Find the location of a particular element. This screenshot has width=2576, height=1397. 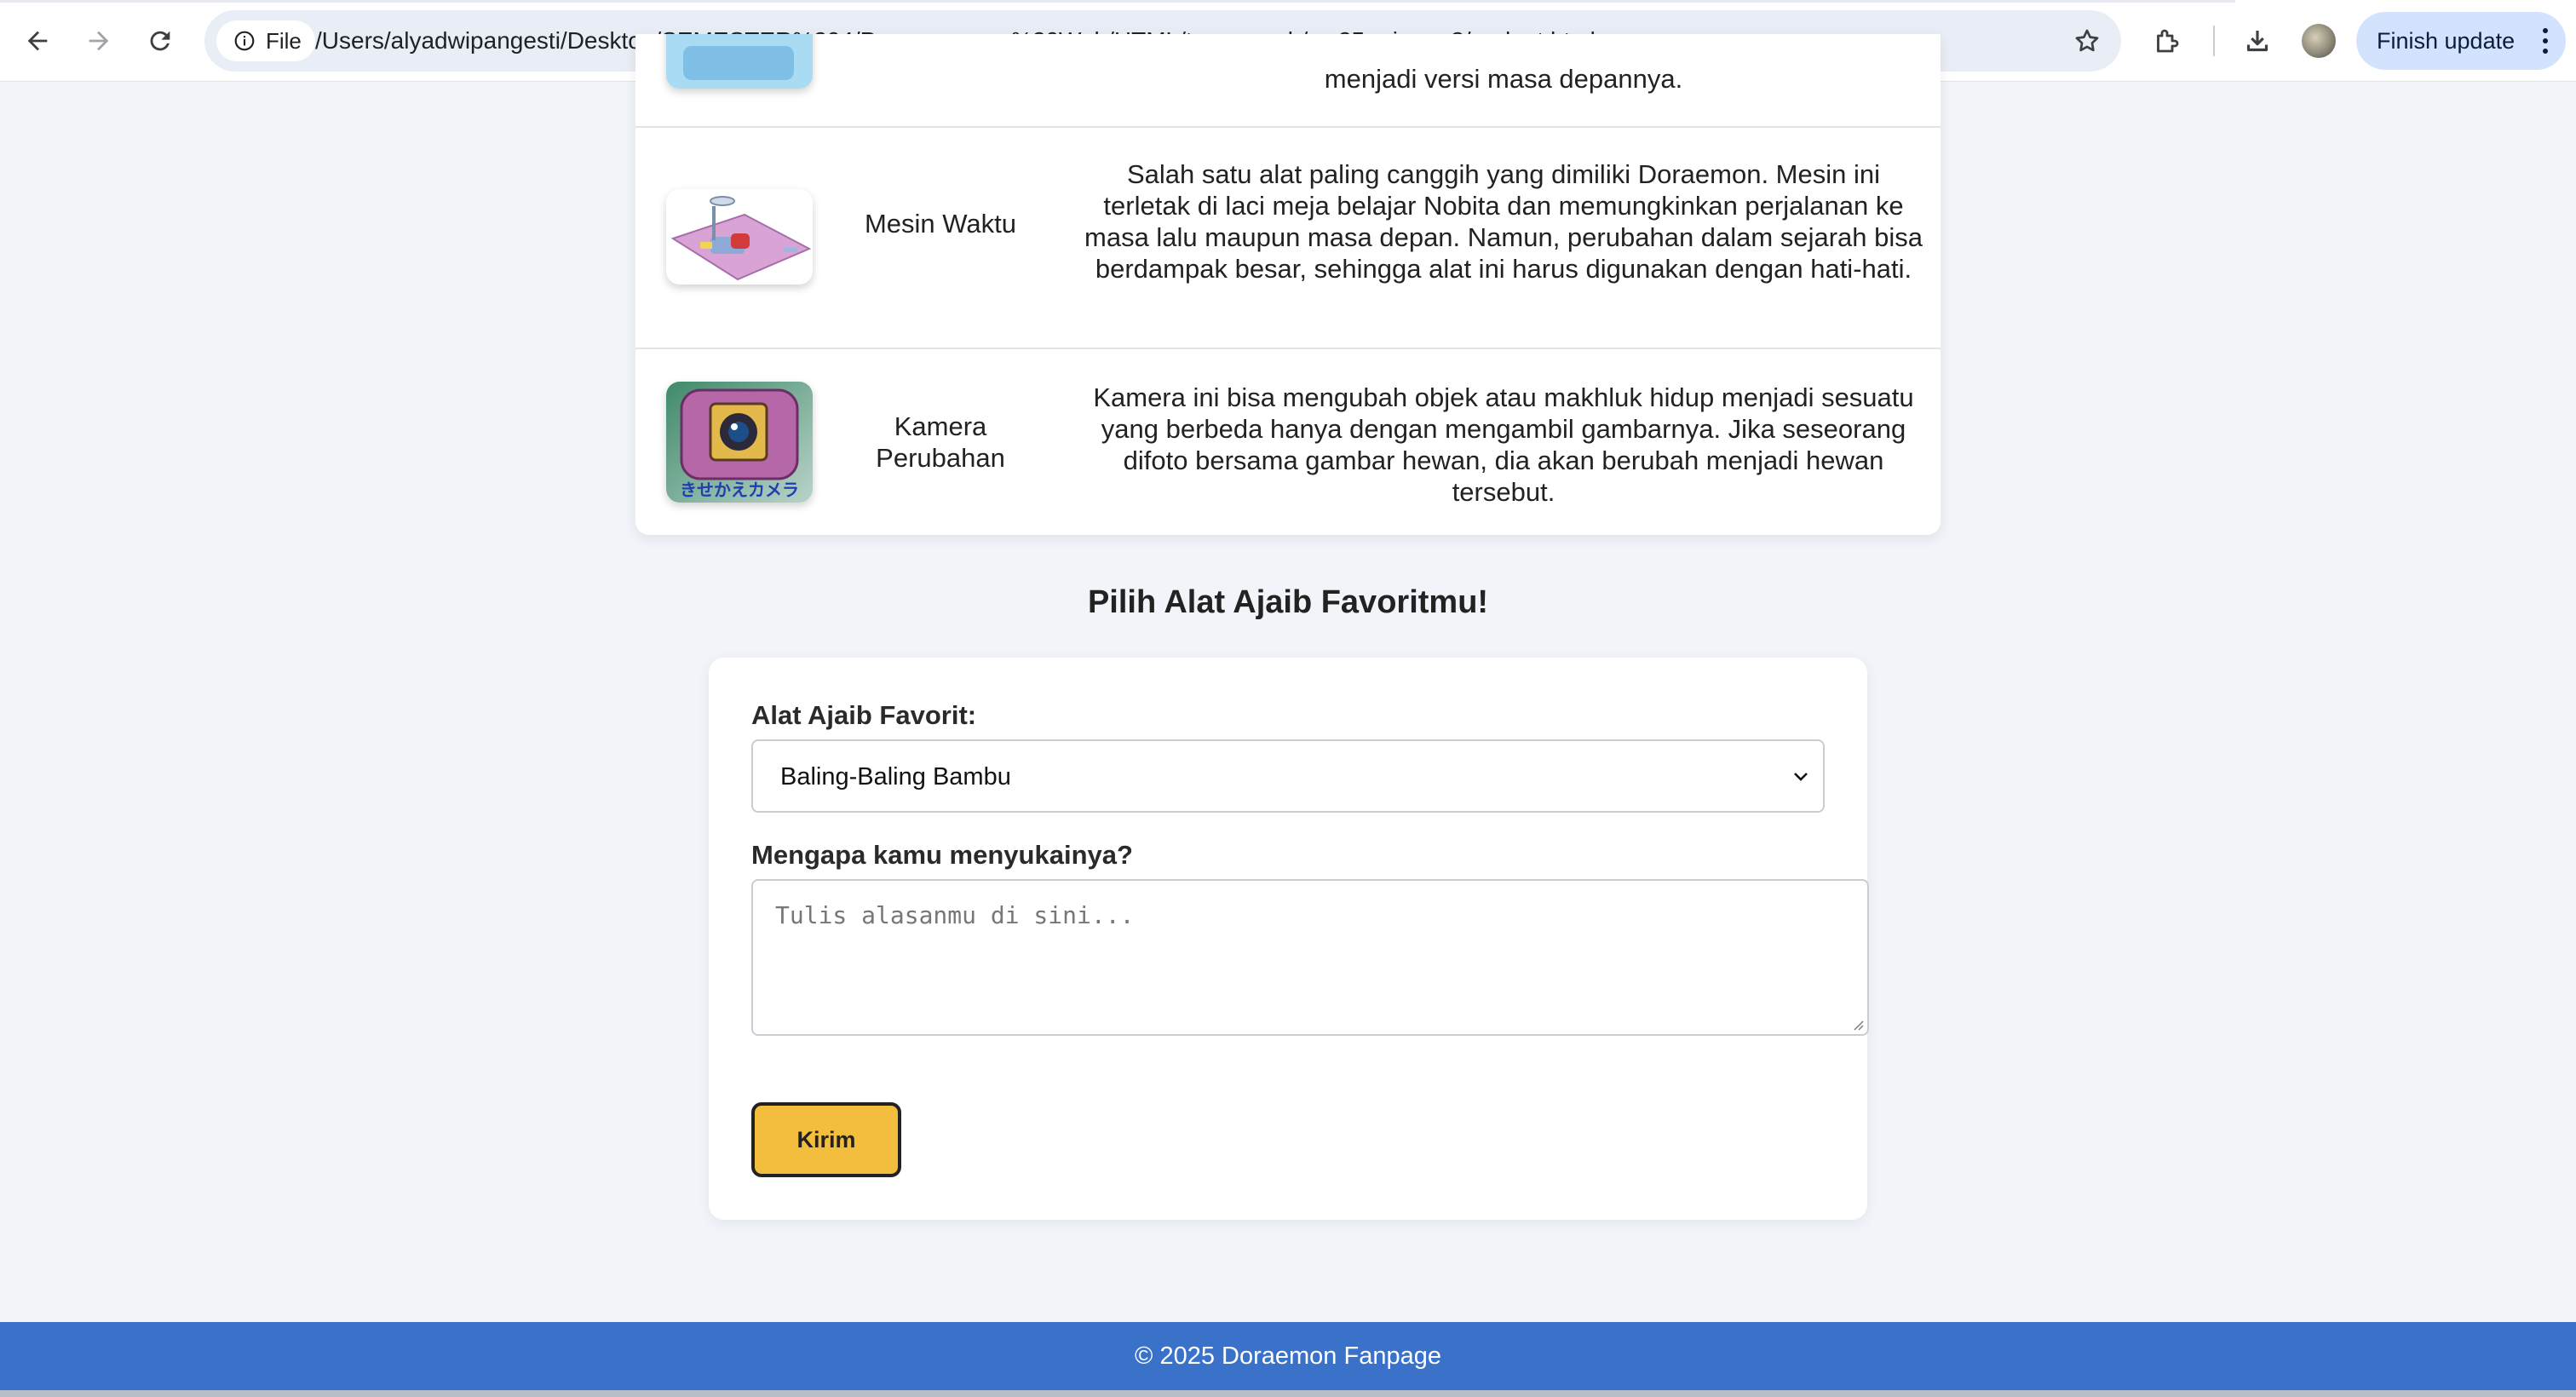

more-vert-icon is located at coordinates (2546, 41).